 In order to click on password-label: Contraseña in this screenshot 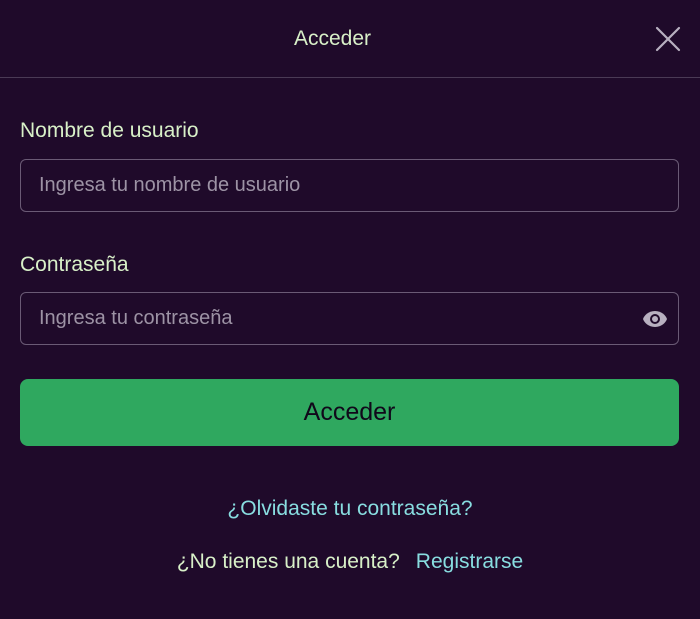, I will do `click(74, 264)`.